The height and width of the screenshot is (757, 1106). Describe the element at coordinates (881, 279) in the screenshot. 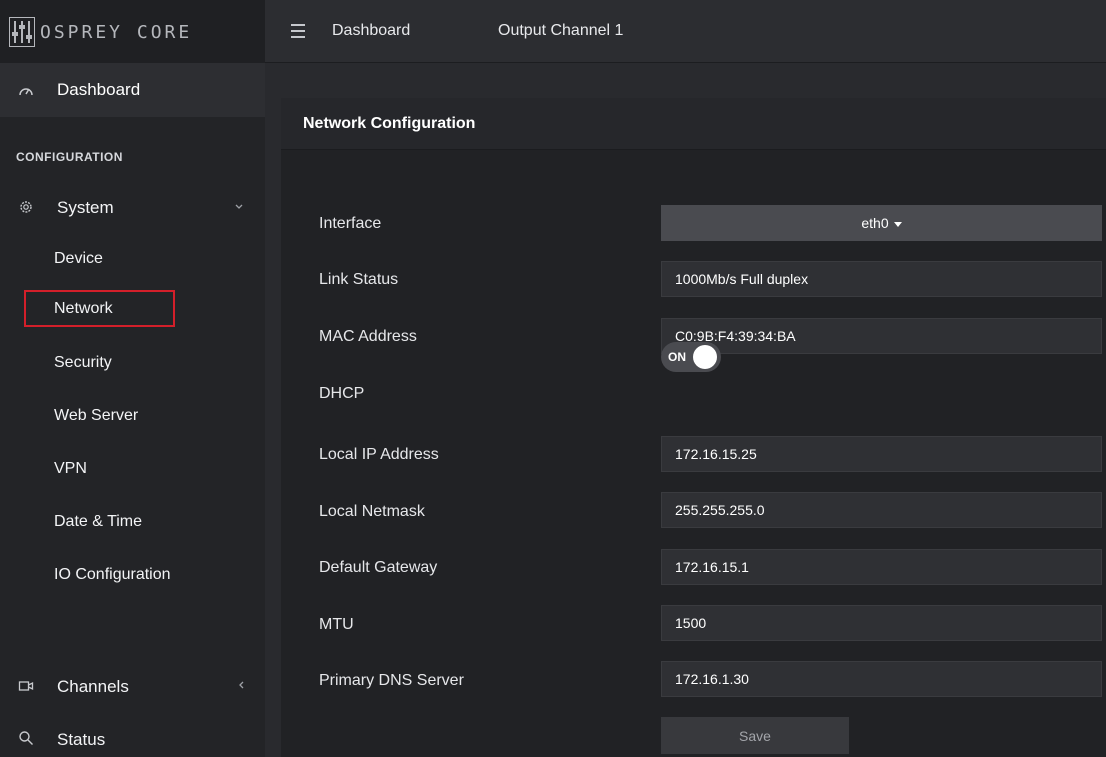

I see `link-status-field: 1000Mb/s Full duplex` at that location.